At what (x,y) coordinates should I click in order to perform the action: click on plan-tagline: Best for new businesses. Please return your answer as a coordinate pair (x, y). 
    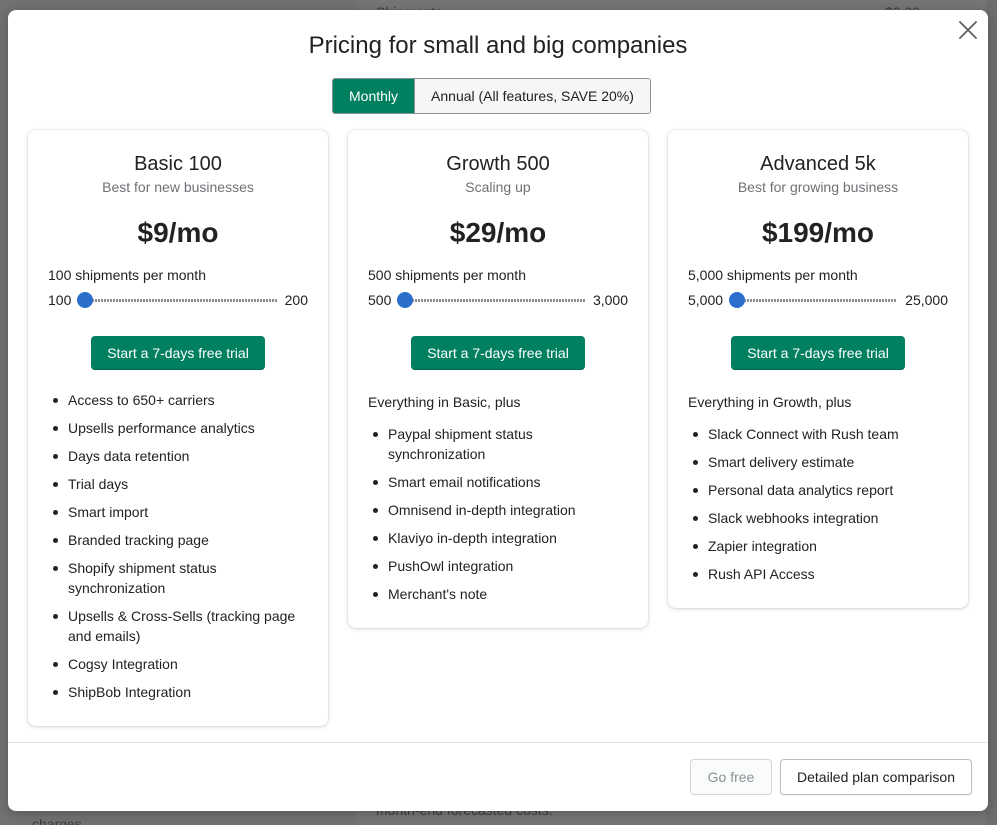
    Looking at the image, I should click on (178, 187).